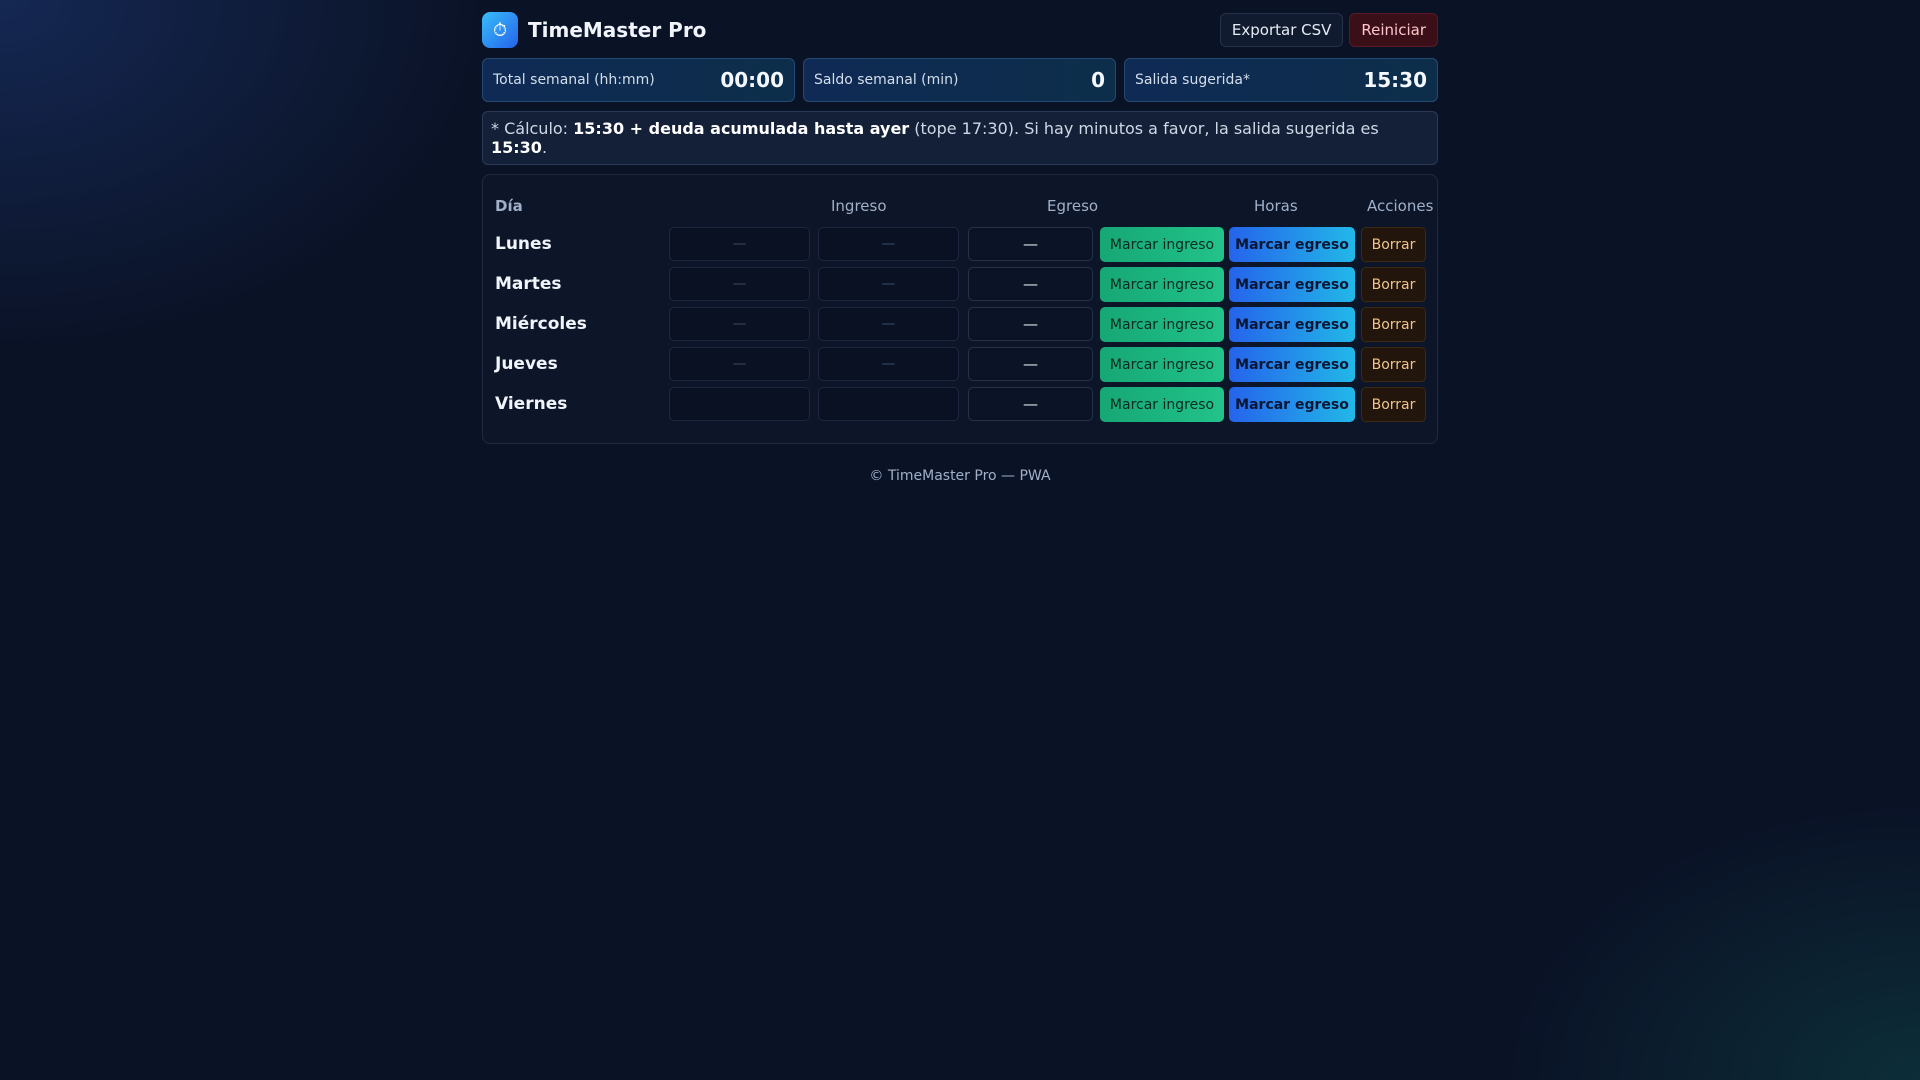 This screenshot has width=1920, height=1080. What do you see at coordinates (541, 324) in the screenshot?
I see `day-label: Miércoles` at bounding box center [541, 324].